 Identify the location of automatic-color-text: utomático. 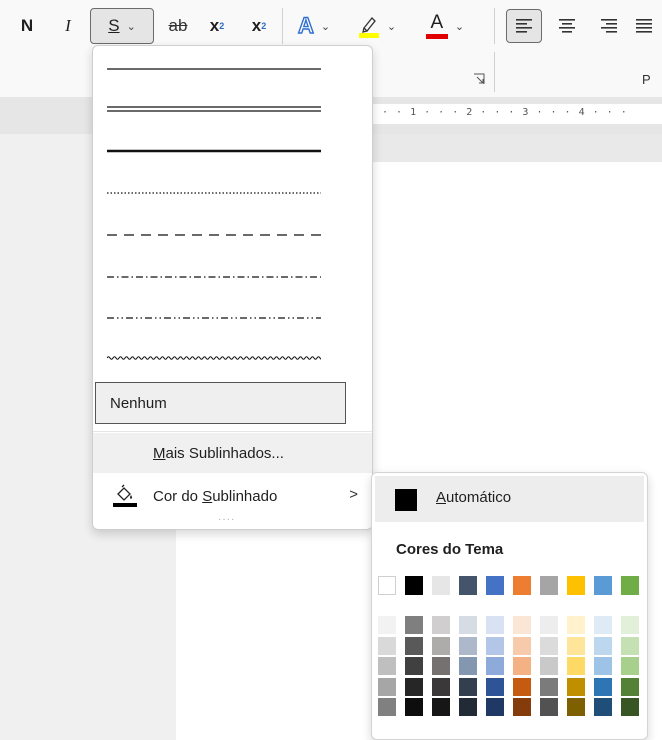
(479, 497).